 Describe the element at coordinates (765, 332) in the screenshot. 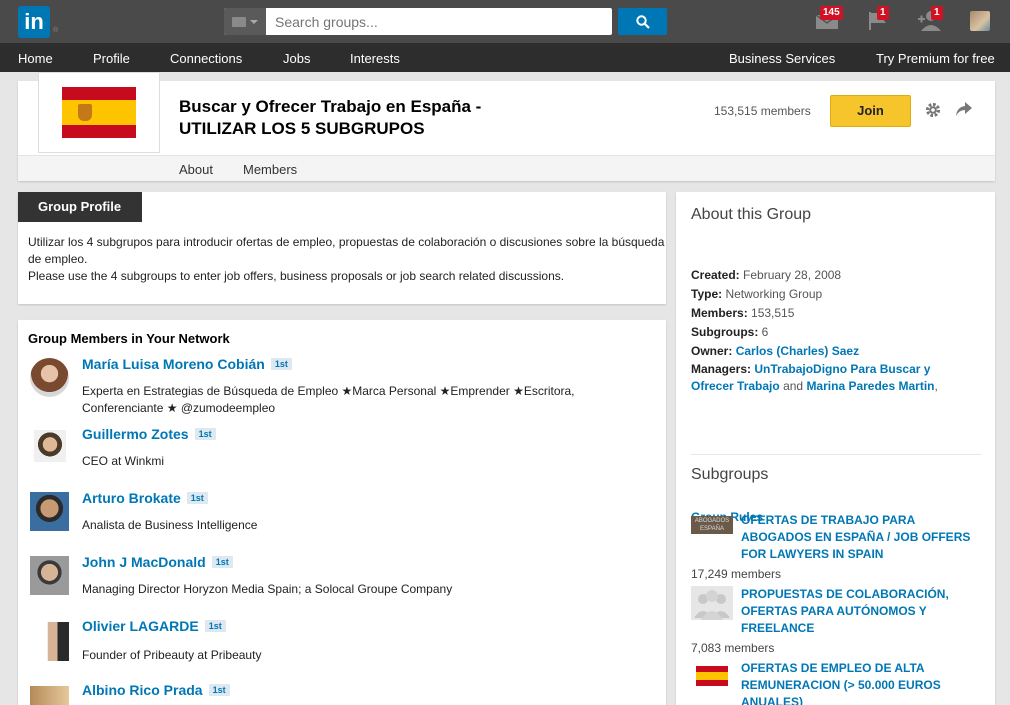

I see `subgroups-value: 6` at that location.